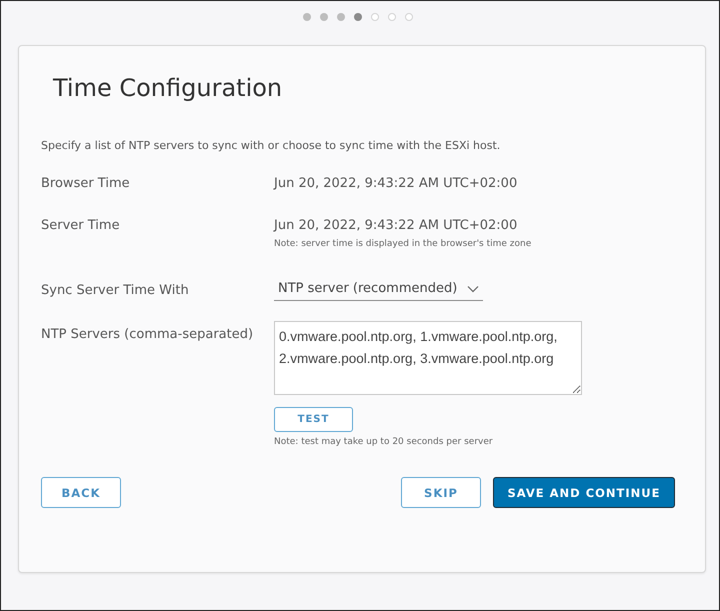 The height and width of the screenshot is (611, 720). What do you see at coordinates (428, 358) in the screenshot?
I see `ntp-servers-field: 0.vmware.pool.ntp.org, 1.vmware.pool.ntp.org, 2.vmware.pool.ntp.org, 3.vmware.pool.ntp.org` at bounding box center [428, 358].